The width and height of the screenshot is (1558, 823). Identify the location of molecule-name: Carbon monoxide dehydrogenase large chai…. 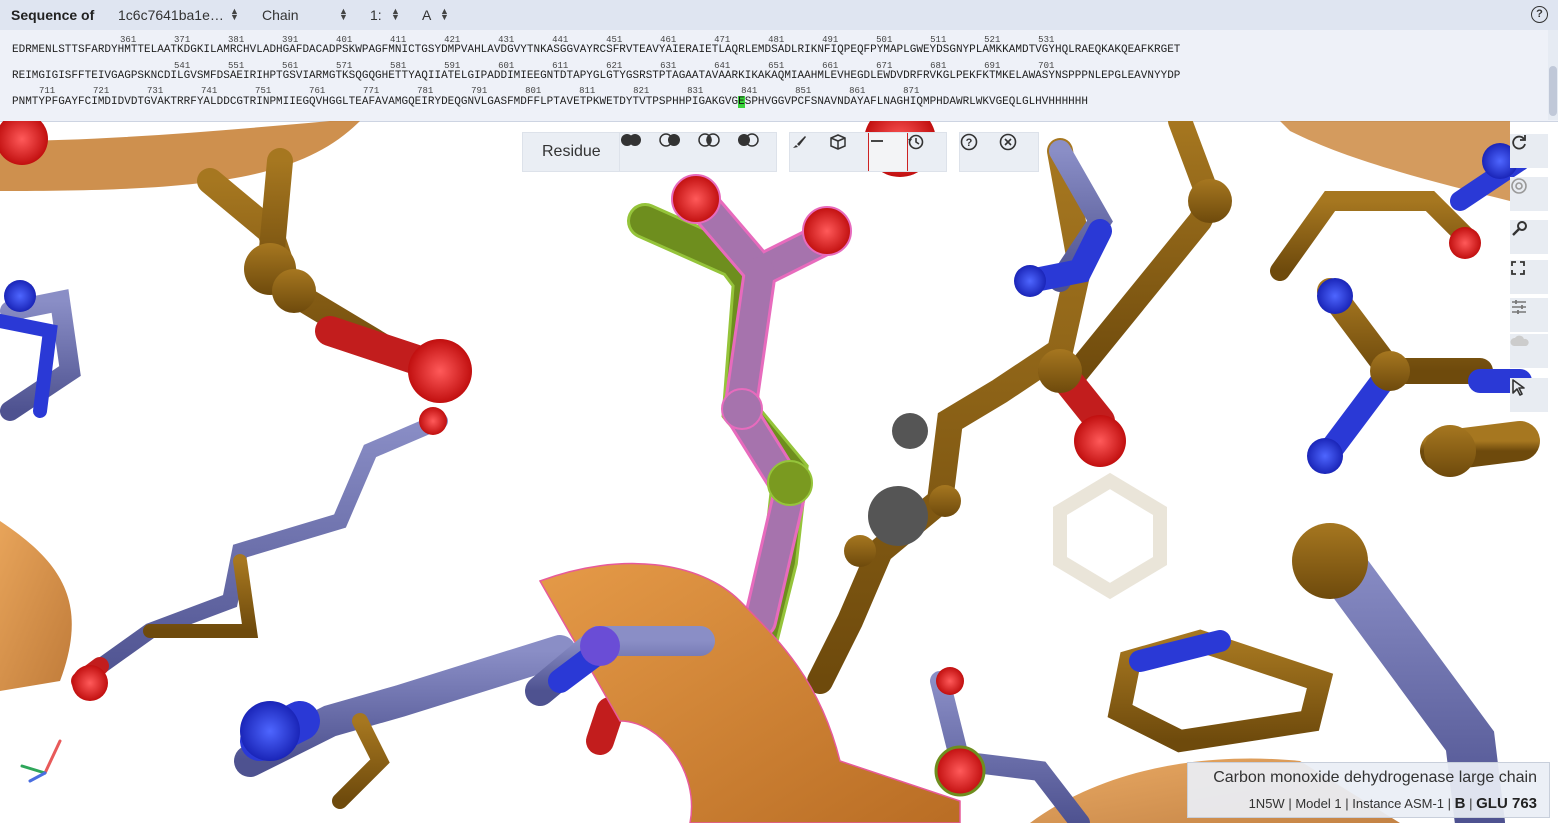
(1375, 777).